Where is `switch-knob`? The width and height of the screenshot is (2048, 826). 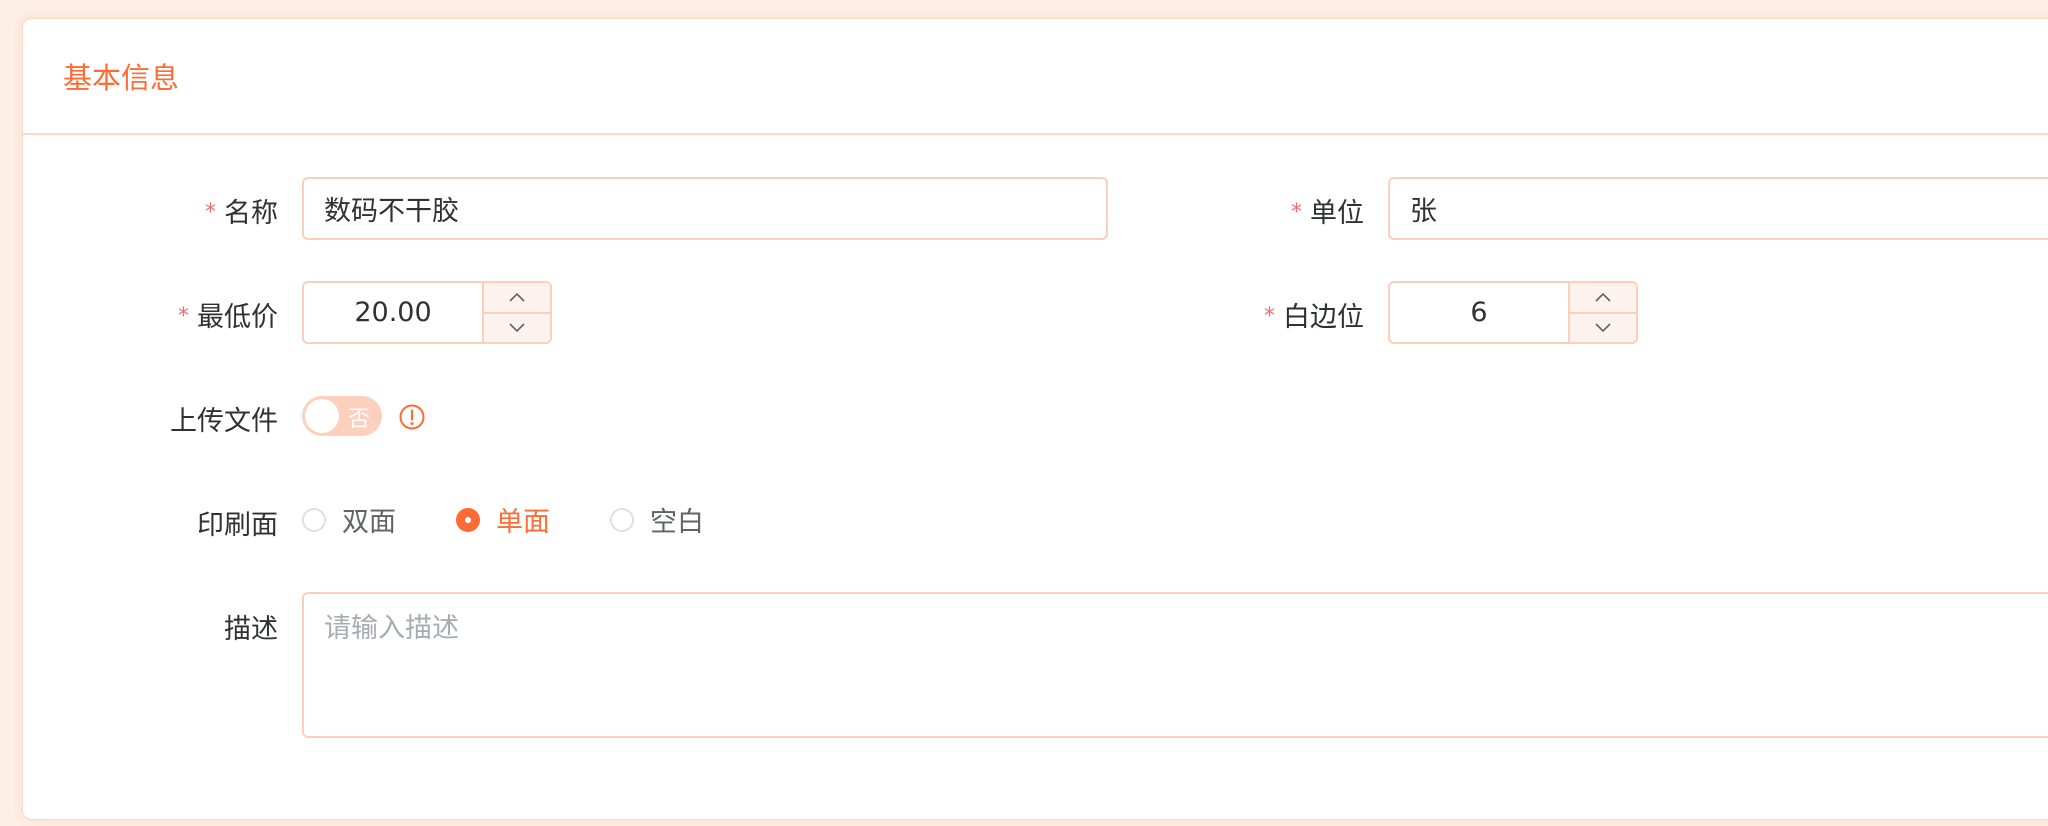 switch-knob is located at coordinates (322, 416).